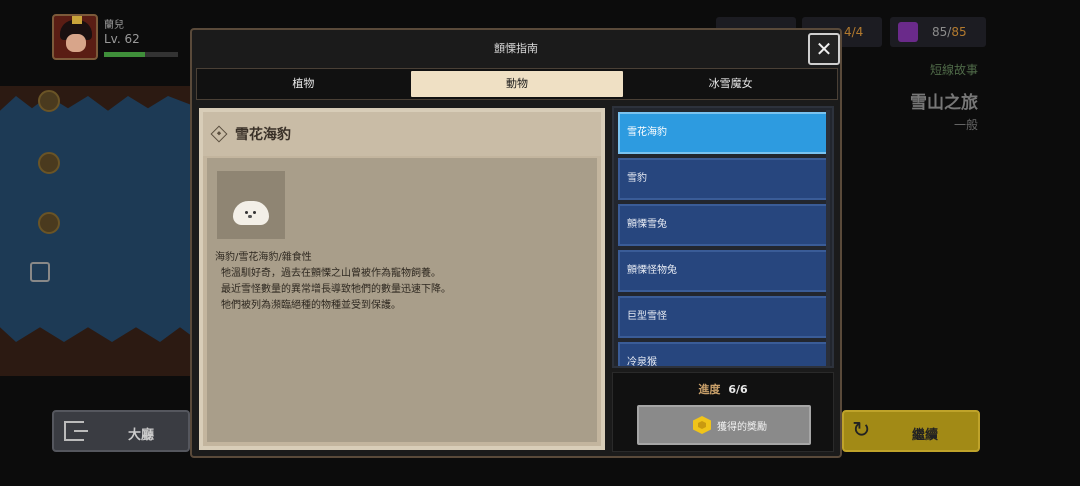 This screenshot has width=1080, height=486. I want to click on tab-animals: 動物, so click(517, 84).